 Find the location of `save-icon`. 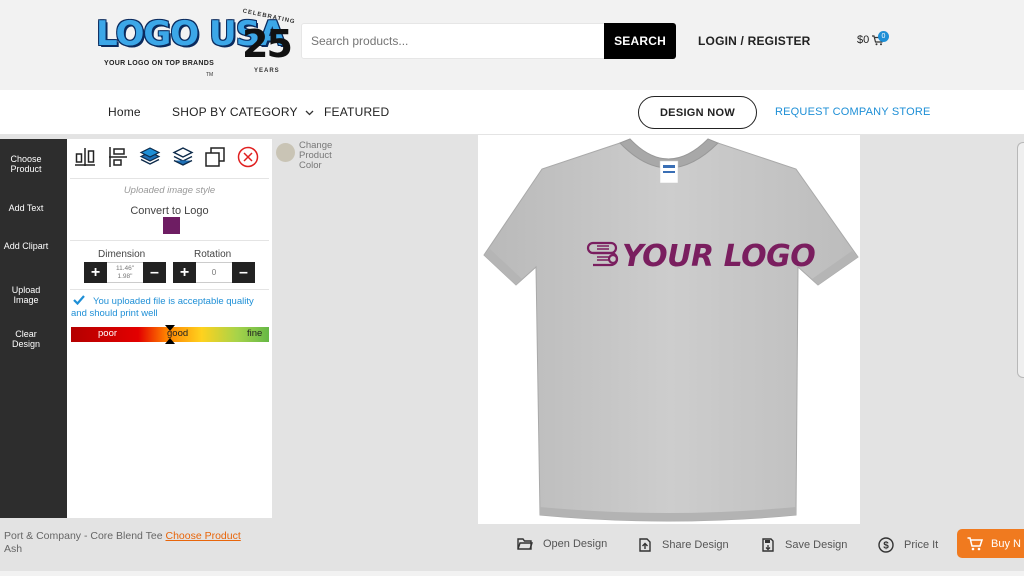

save-icon is located at coordinates (768, 545).